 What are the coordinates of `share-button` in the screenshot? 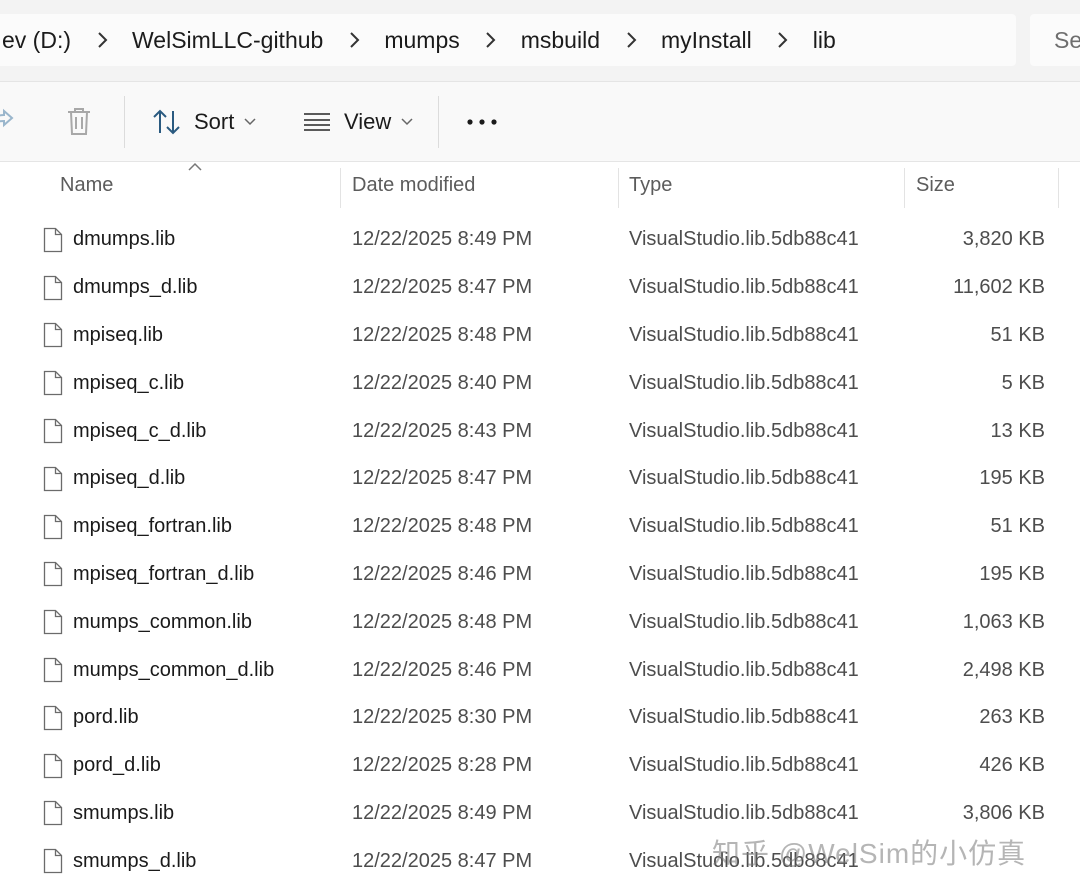 It's located at (8, 122).